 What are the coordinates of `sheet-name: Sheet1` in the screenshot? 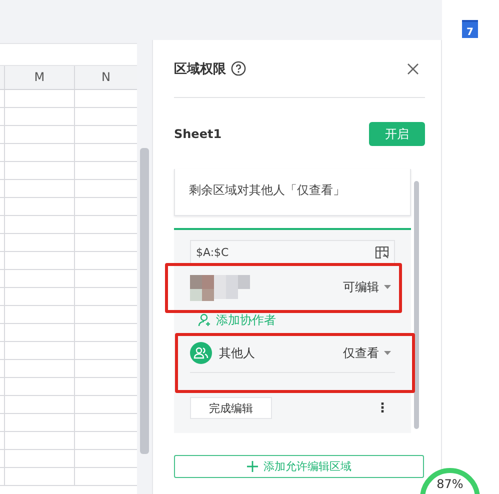 It's located at (198, 134).